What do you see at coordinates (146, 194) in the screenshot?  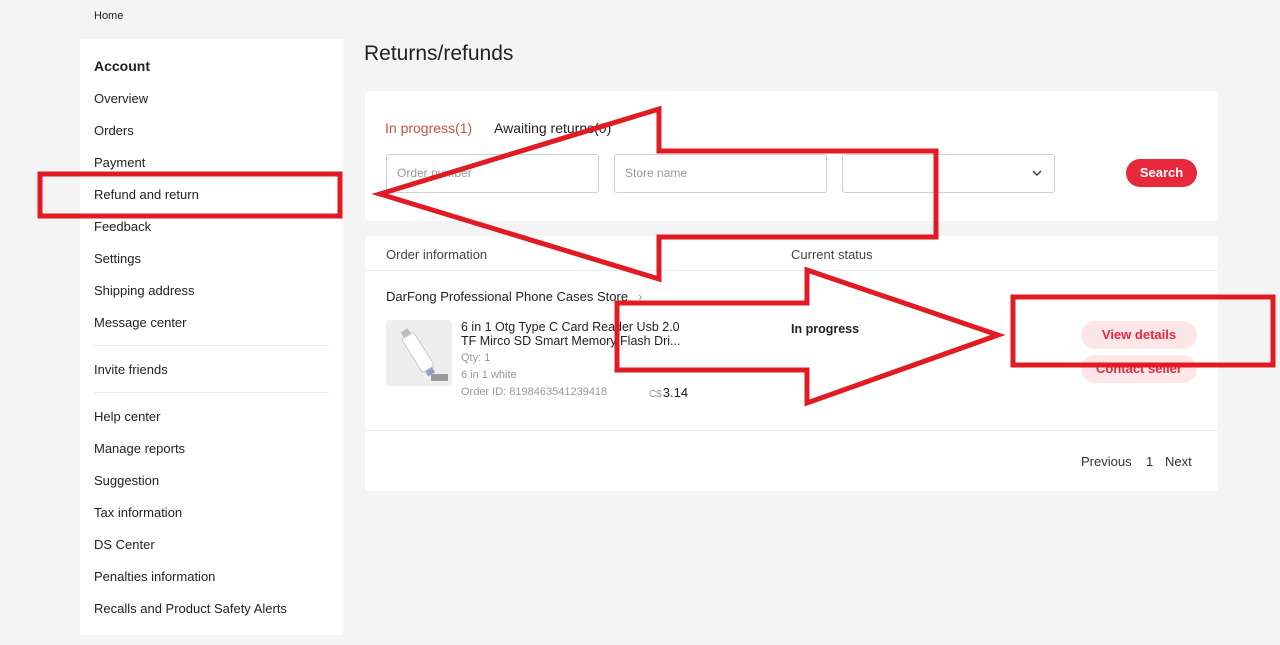 I see `sidebar-item-refund-and-return: Refund and return` at bounding box center [146, 194].